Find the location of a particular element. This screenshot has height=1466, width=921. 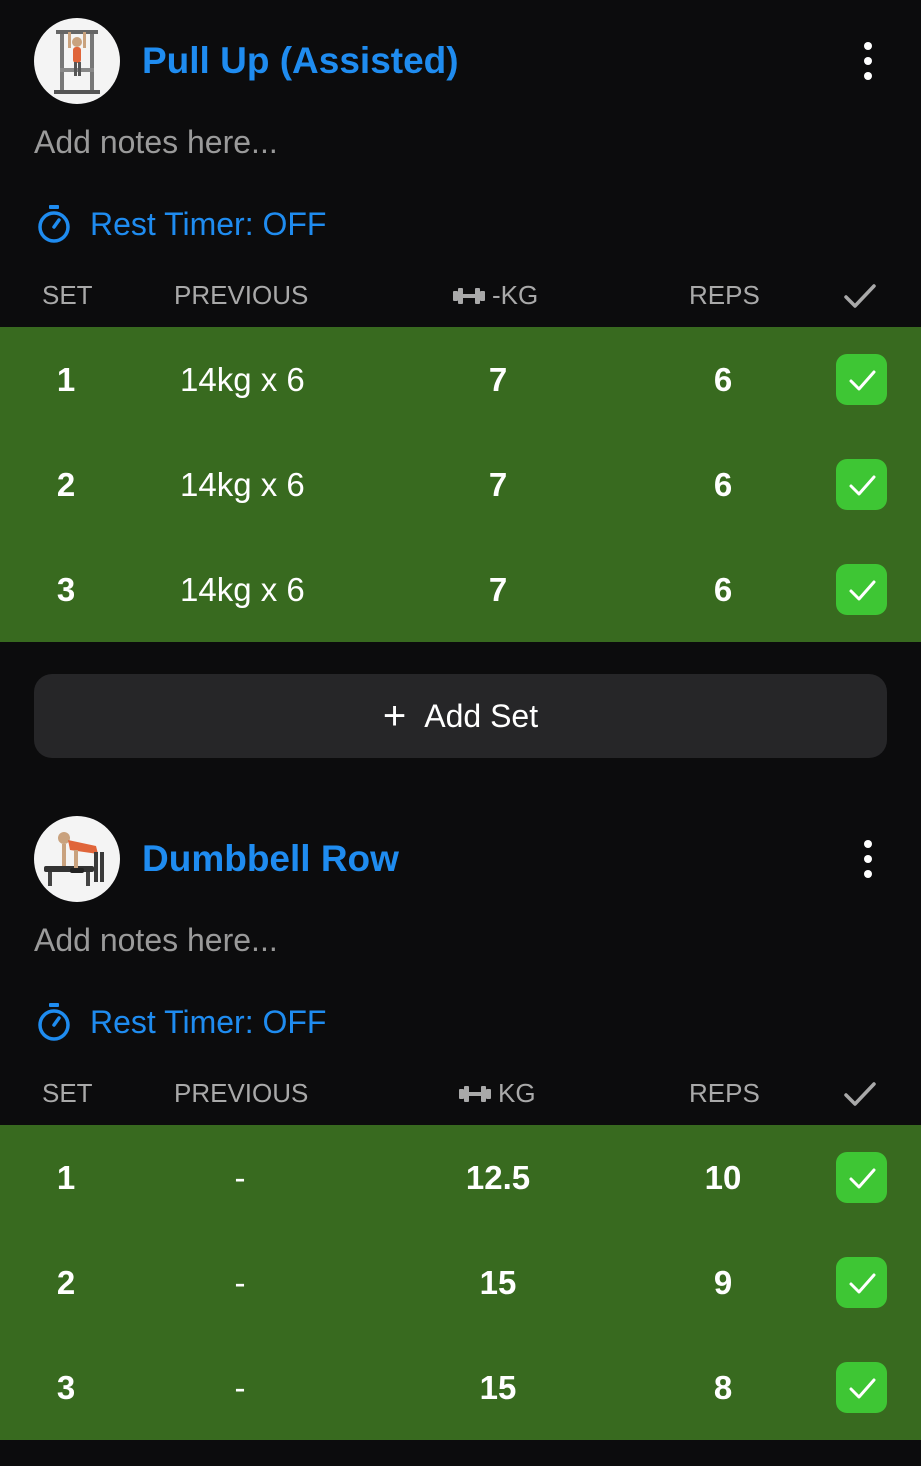

set-row: 3 14kg x 6 7 6 is located at coordinates (460, 589).